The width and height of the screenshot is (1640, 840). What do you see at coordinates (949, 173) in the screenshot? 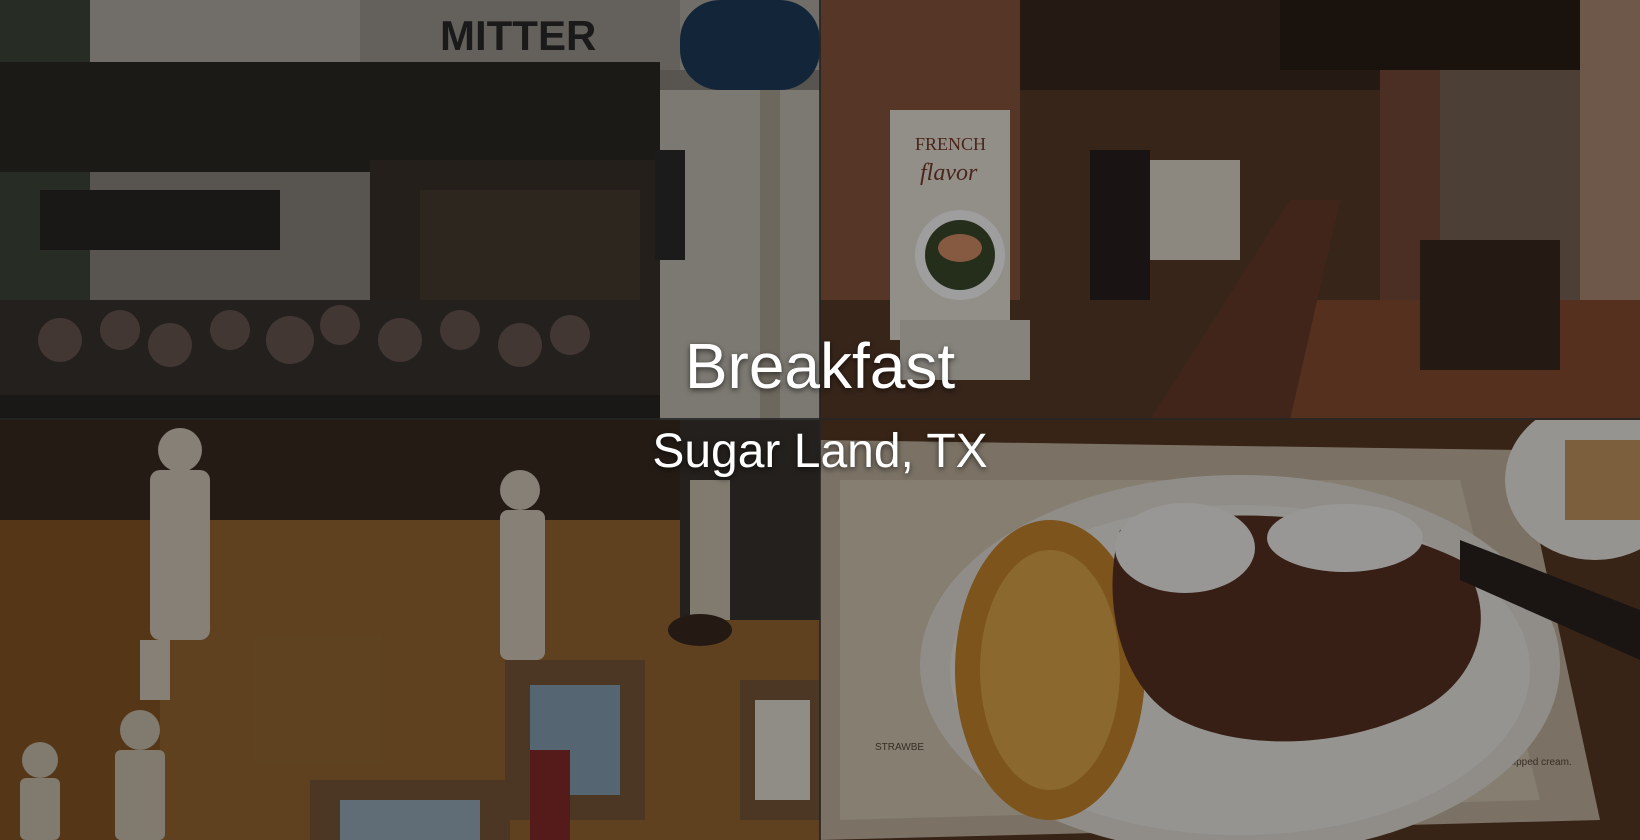
I see `poster-subtitle: flavor` at bounding box center [949, 173].